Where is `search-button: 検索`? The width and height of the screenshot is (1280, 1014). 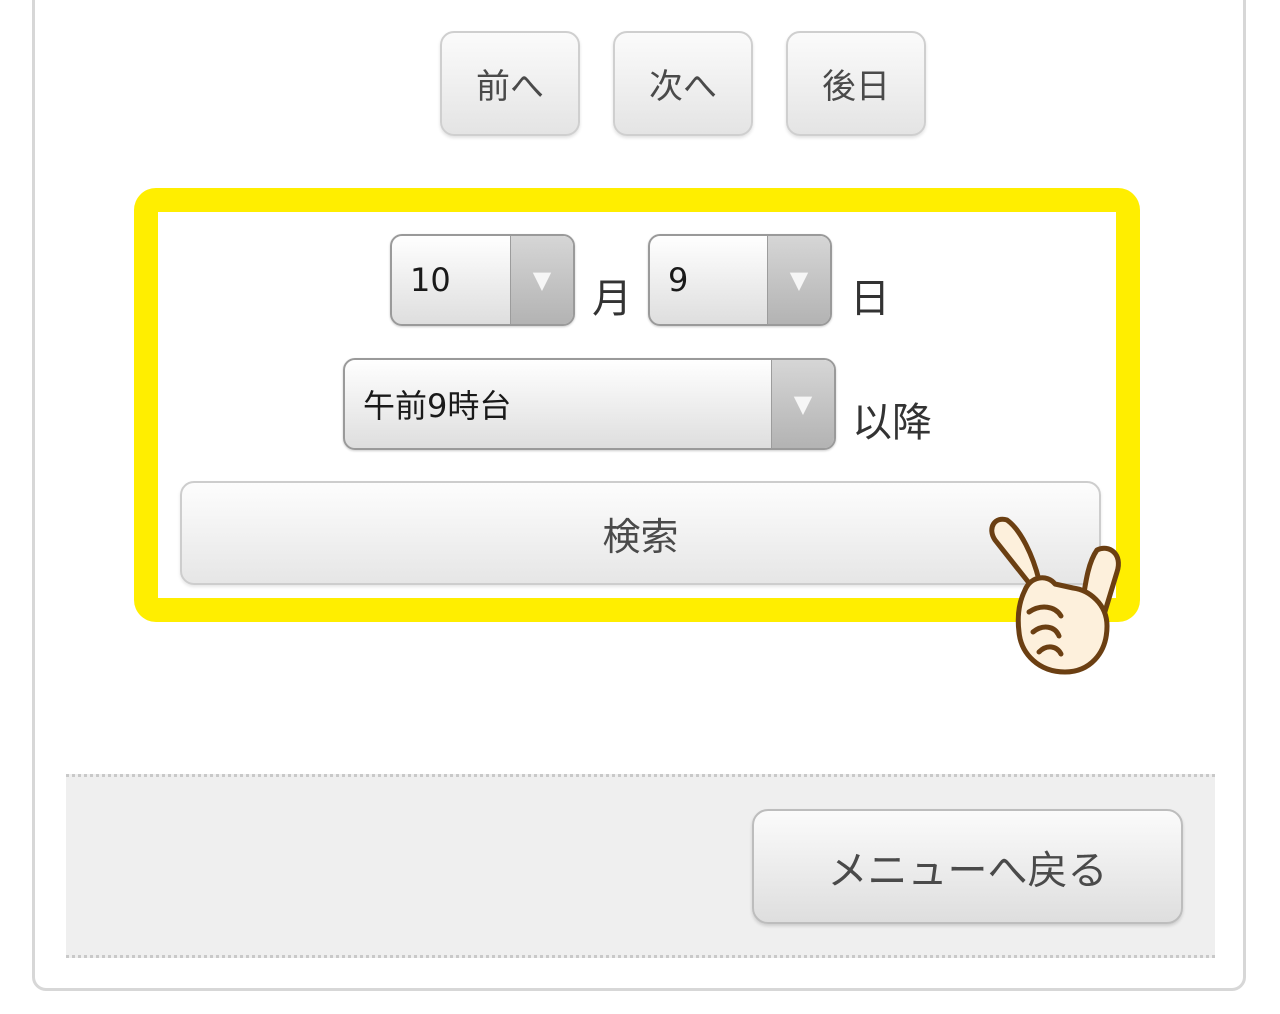 search-button: 検索 is located at coordinates (640, 533).